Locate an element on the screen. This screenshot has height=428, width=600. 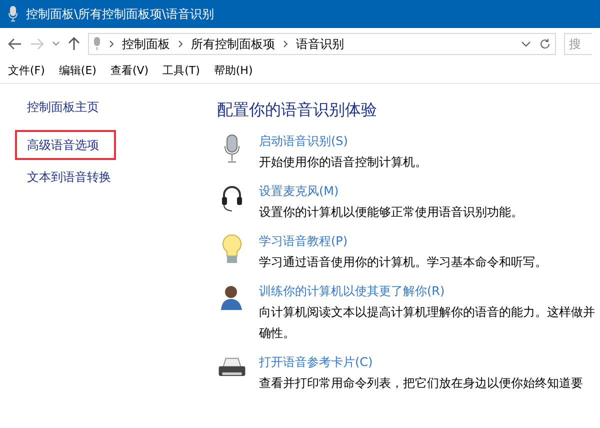
address-bar: 控制面板 所有控制面板项 语音识别 is located at coordinates (322, 44).